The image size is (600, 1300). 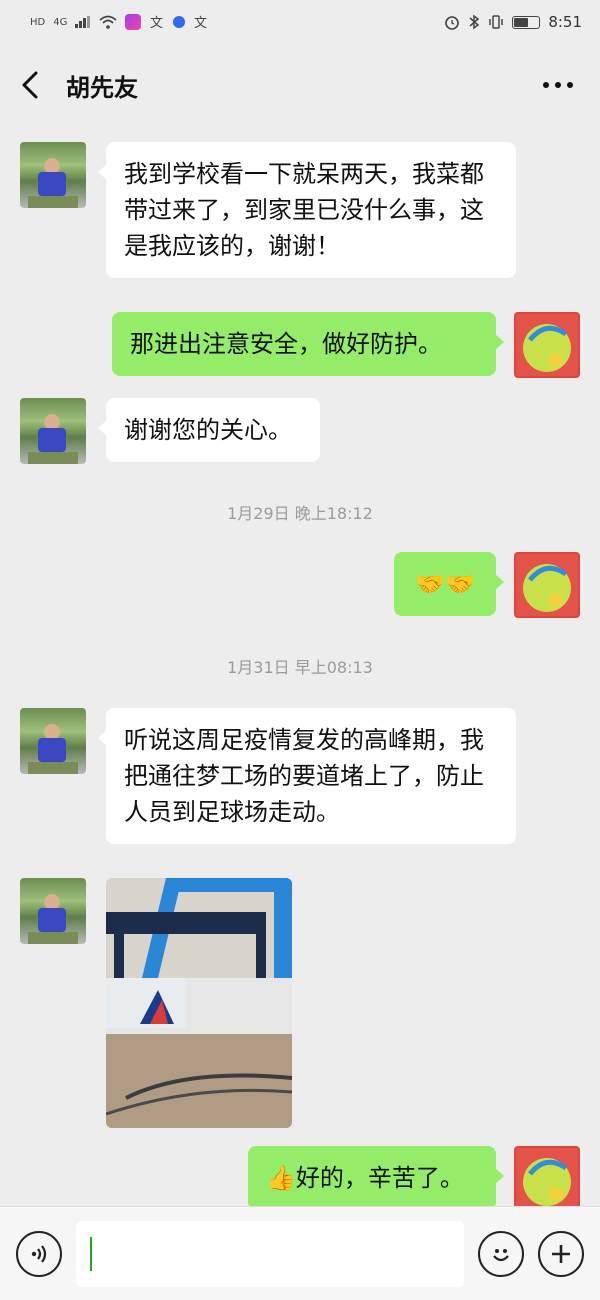 I want to click on message-bubble-in: 听说这周足疫情复发的高峰期，我把通往梦工场的要道堵上了，防止人员到足球场走动。, so click(x=307, y=776).